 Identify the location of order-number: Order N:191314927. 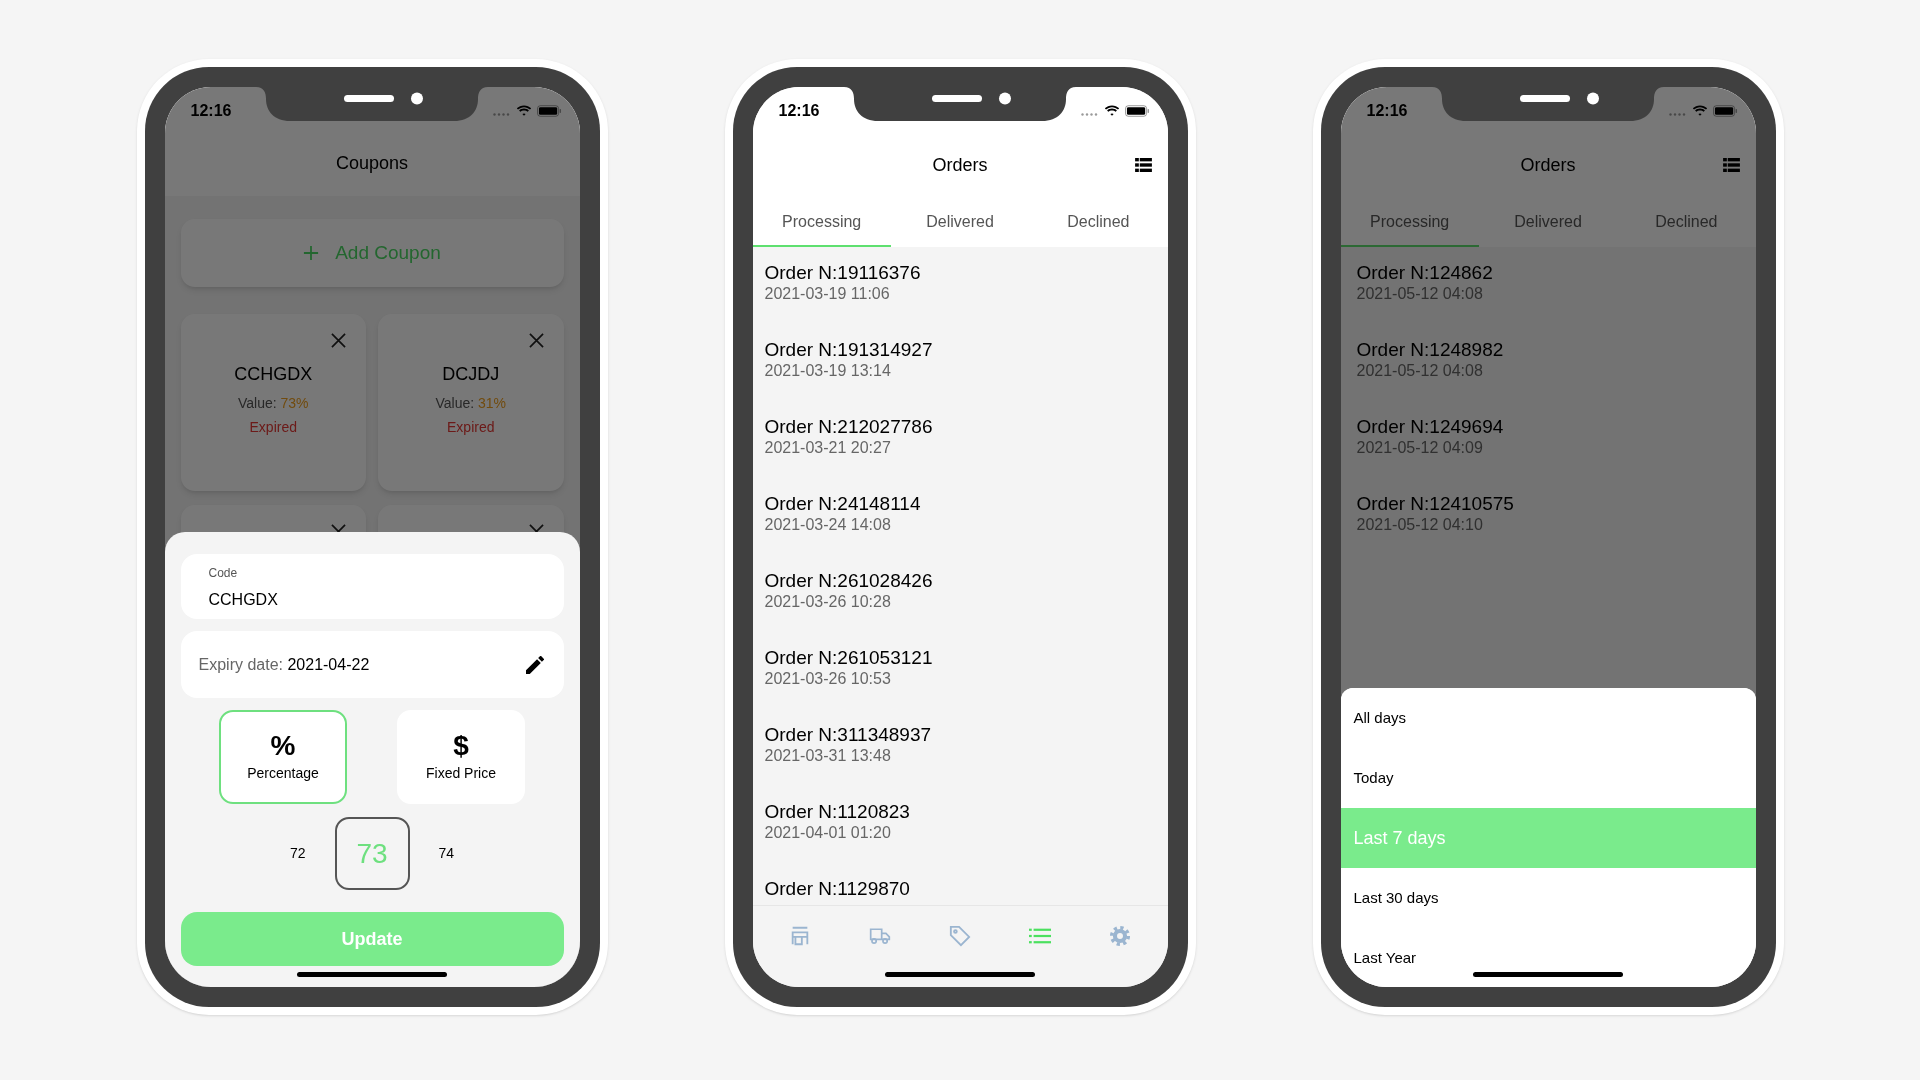
(848, 350).